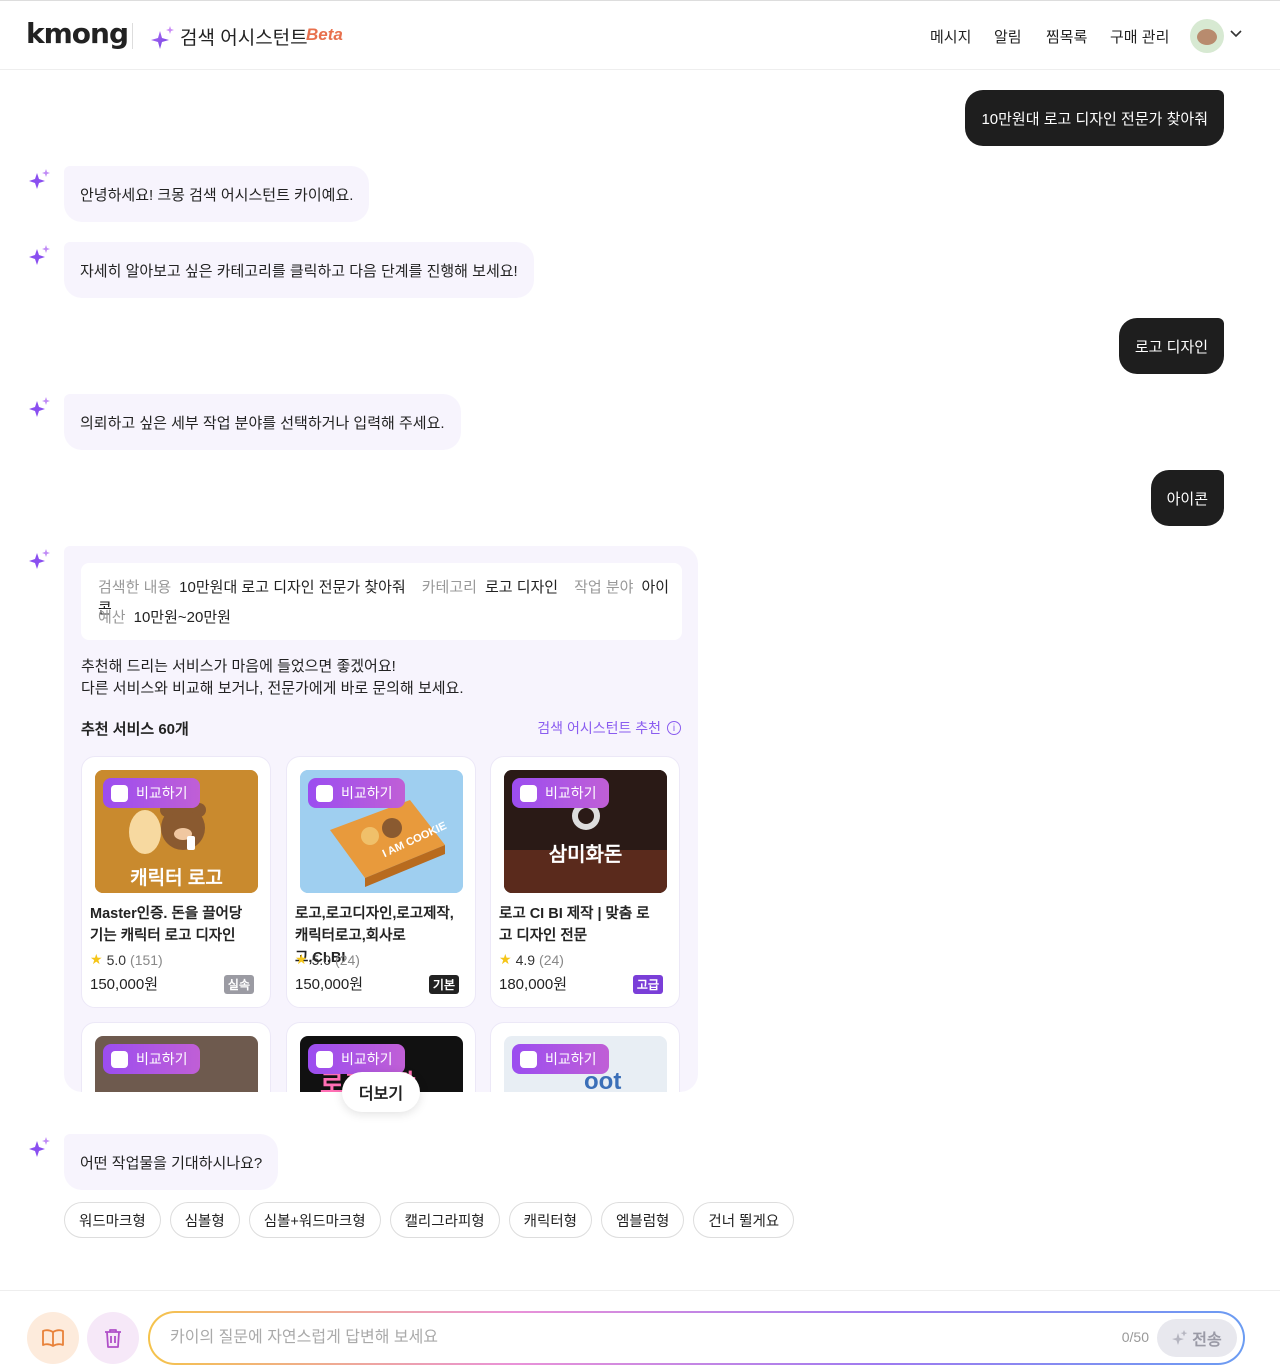 This screenshot has width=1280, height=1372. What do you see at coordinates (604, 587) in the screenshot?
I see `summary-label: 작업 분야` at bounding box center [604, 587].